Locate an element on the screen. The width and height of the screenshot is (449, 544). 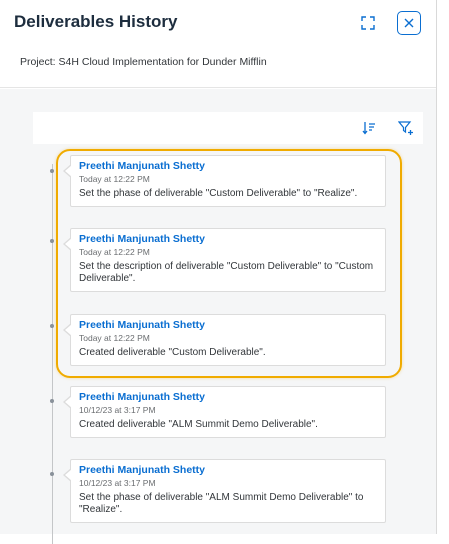
expand-icon is located at coordinates (368, 23).